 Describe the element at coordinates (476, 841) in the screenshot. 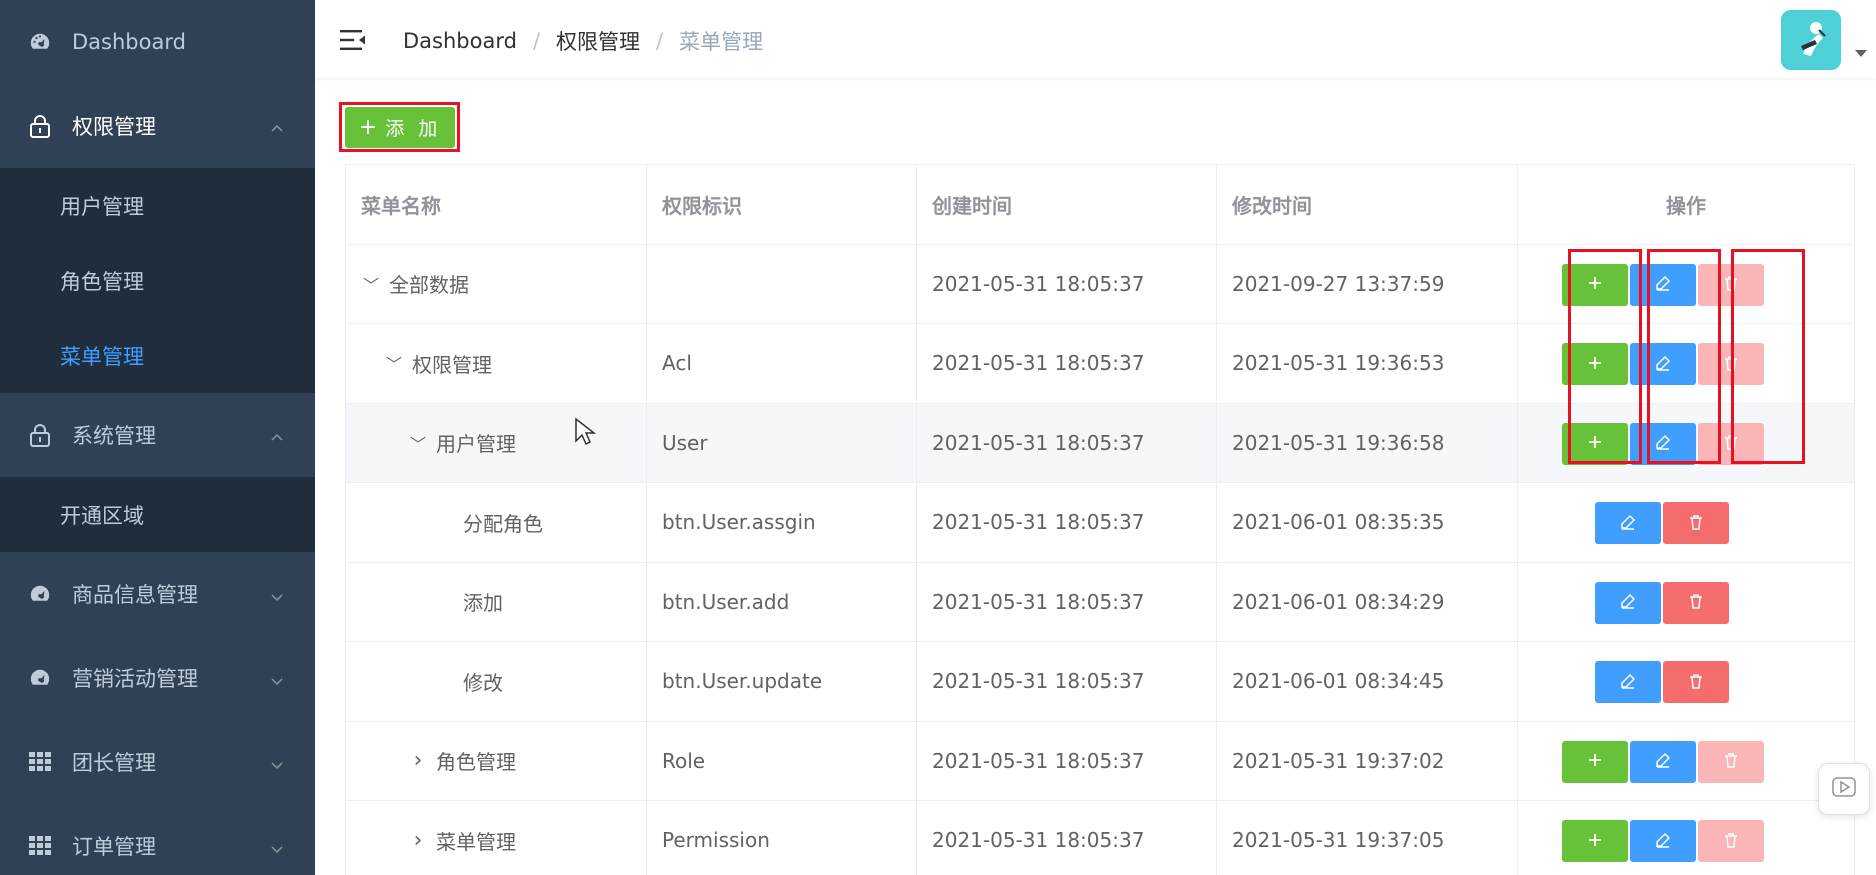

I see `row-name: 菜单管理` at that location.